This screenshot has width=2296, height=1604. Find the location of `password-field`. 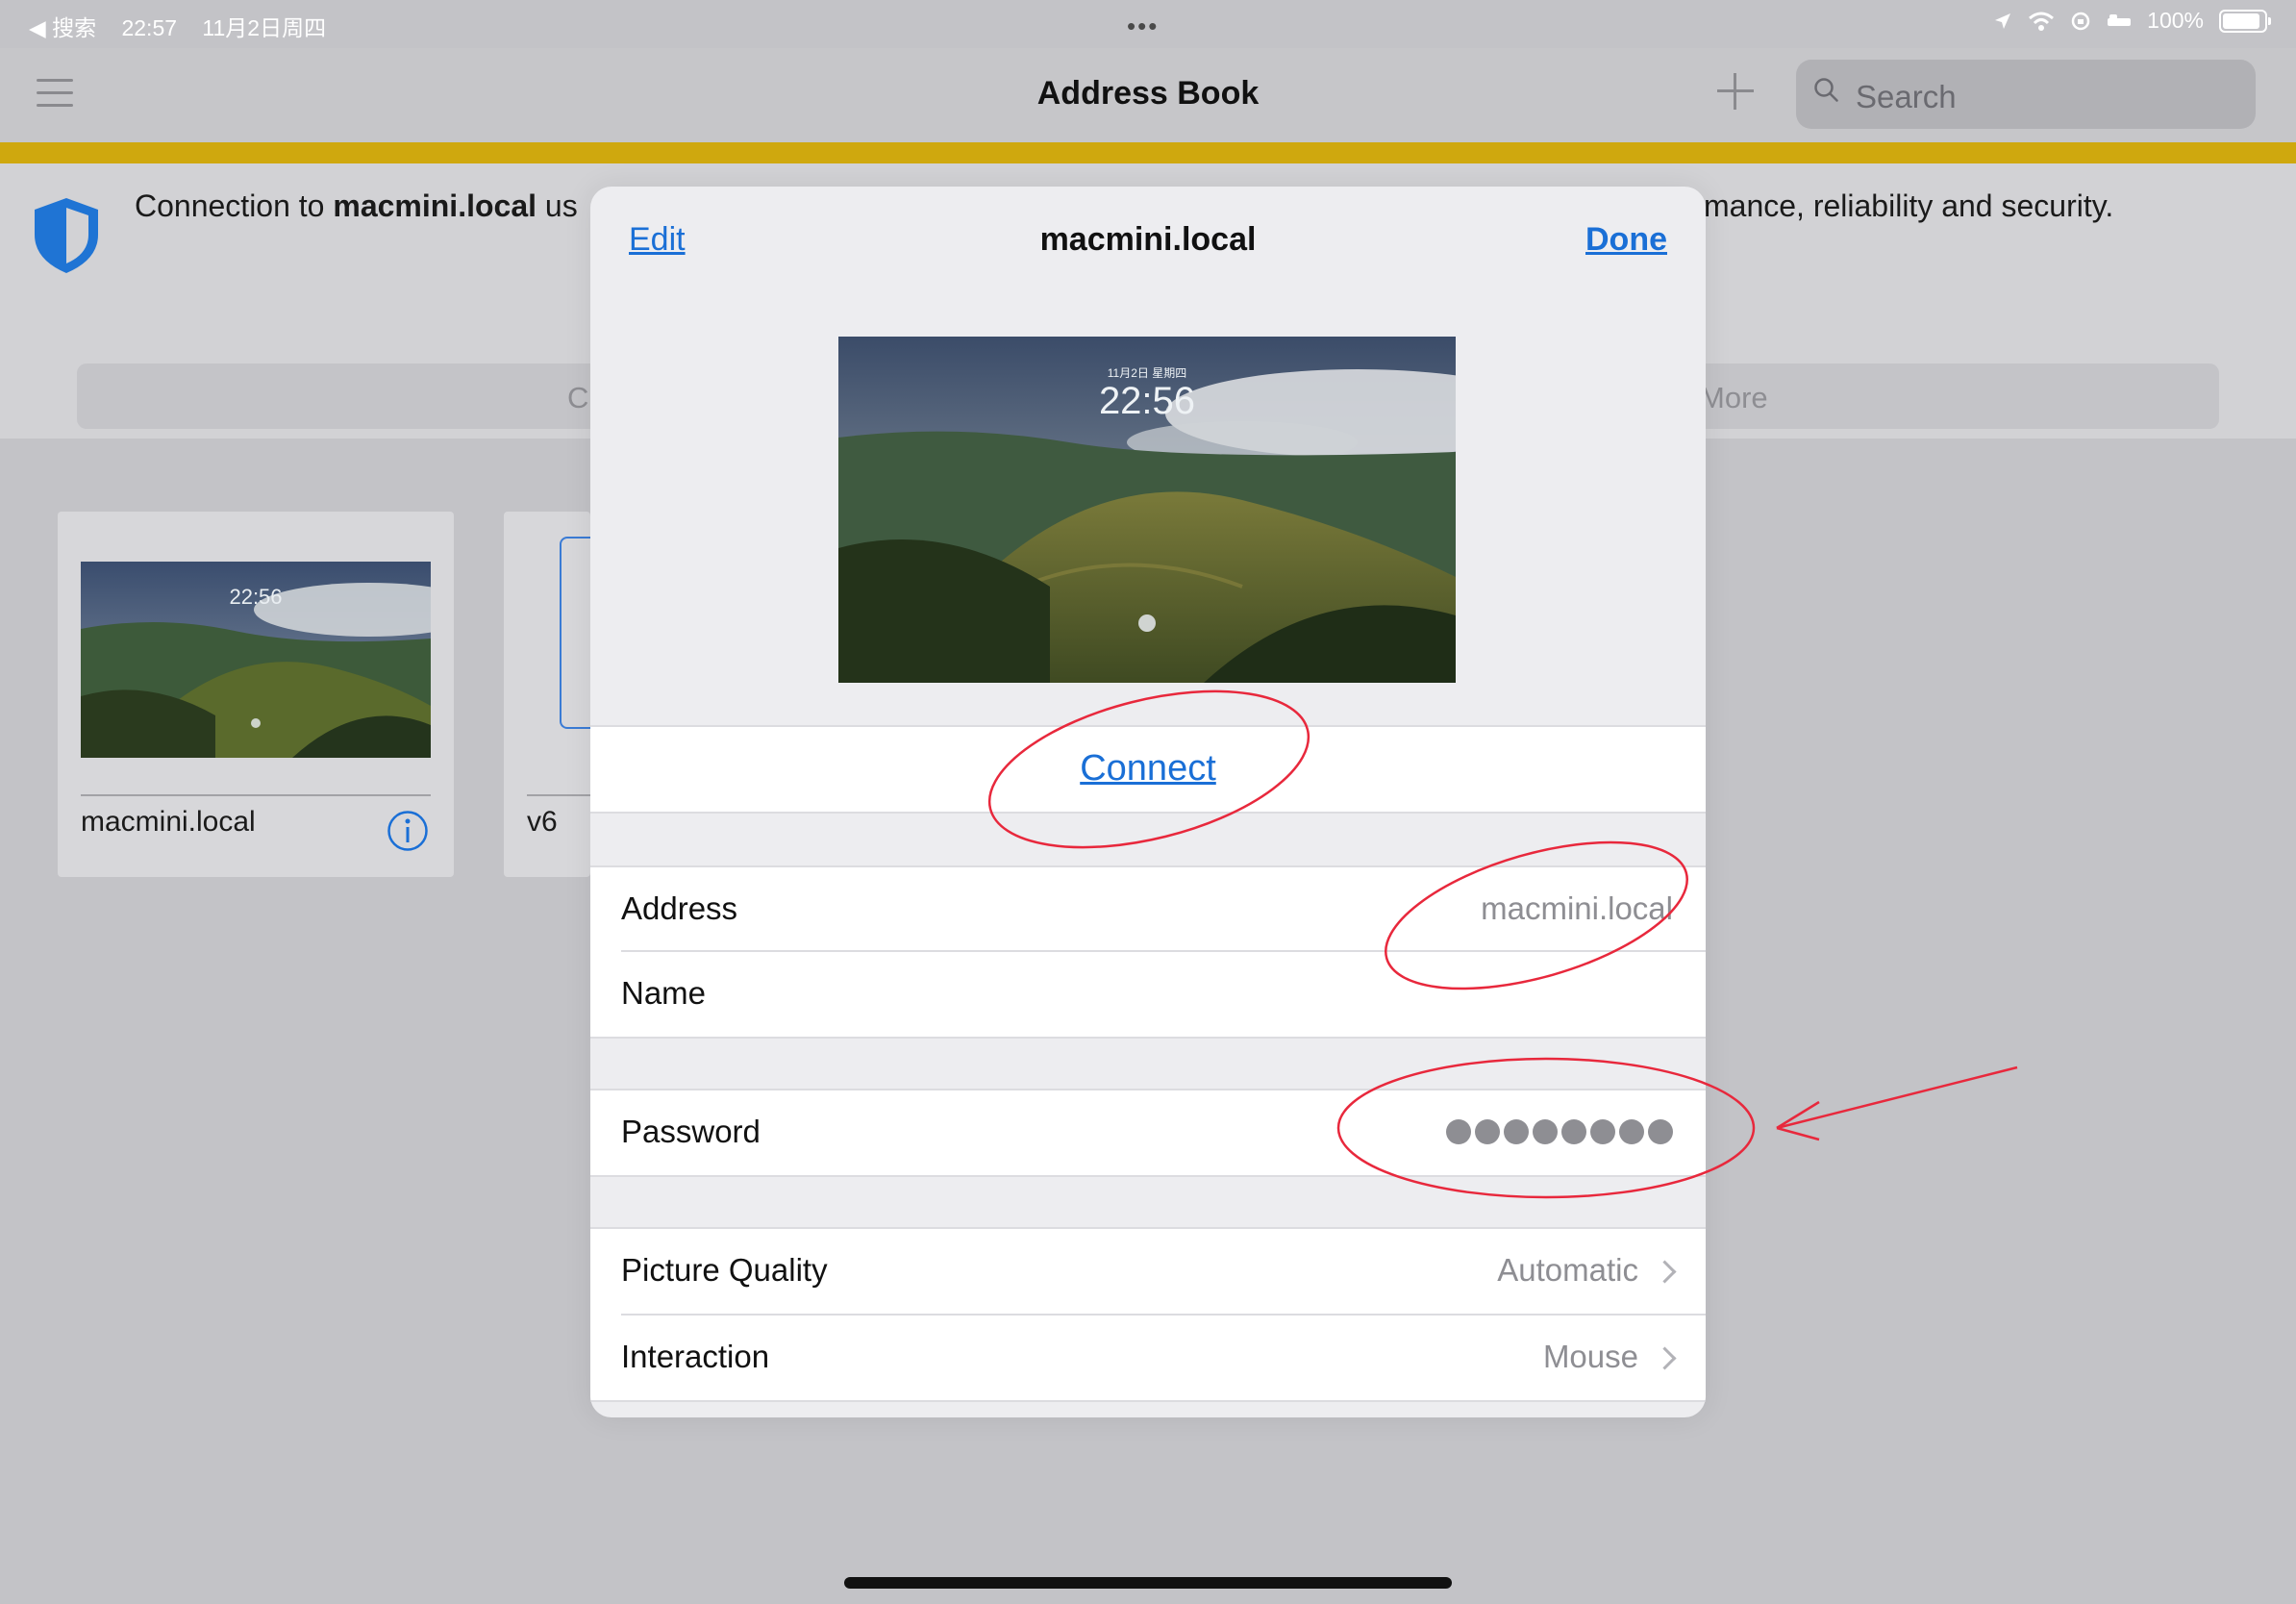

password-field is located at coordinates (1559, 1131).